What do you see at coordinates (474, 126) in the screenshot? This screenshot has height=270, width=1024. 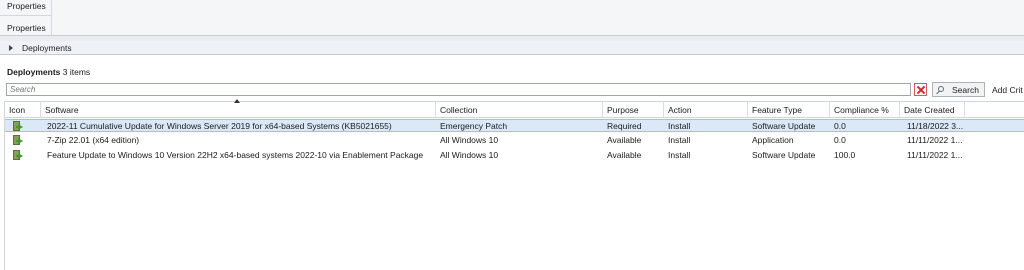 I see `cell-collection: Emergency Patch` at bounding box center [474, 126].